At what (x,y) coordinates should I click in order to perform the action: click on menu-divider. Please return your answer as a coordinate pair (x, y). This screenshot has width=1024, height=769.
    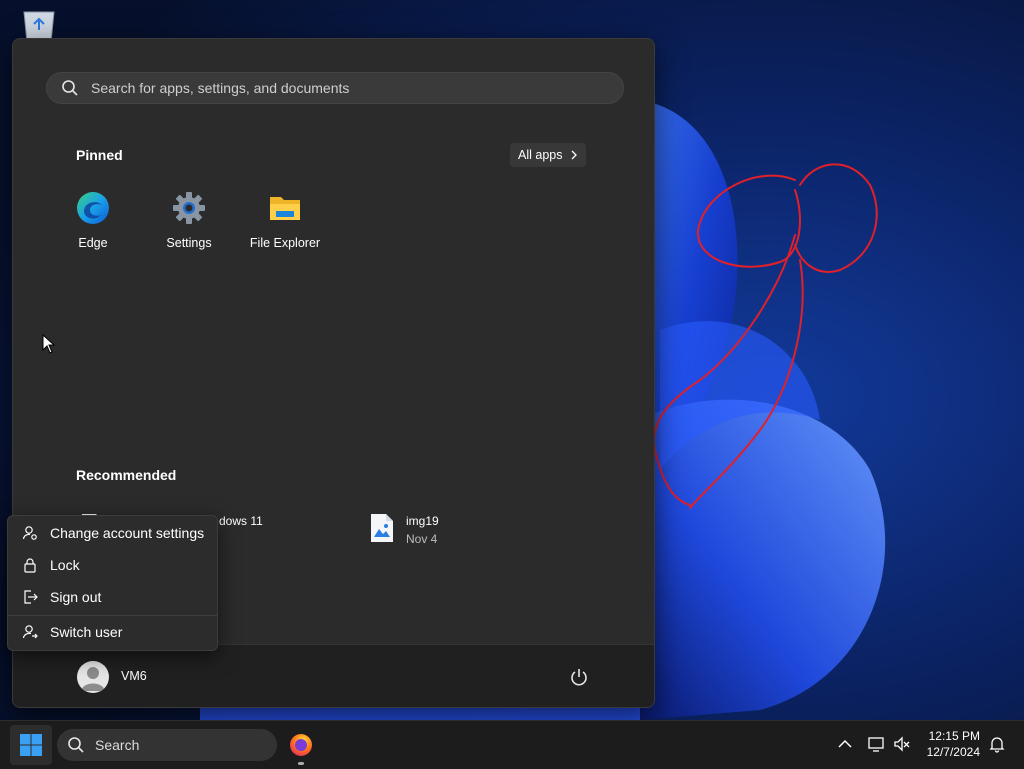
    Looking at the image, I should click on (112, 615).